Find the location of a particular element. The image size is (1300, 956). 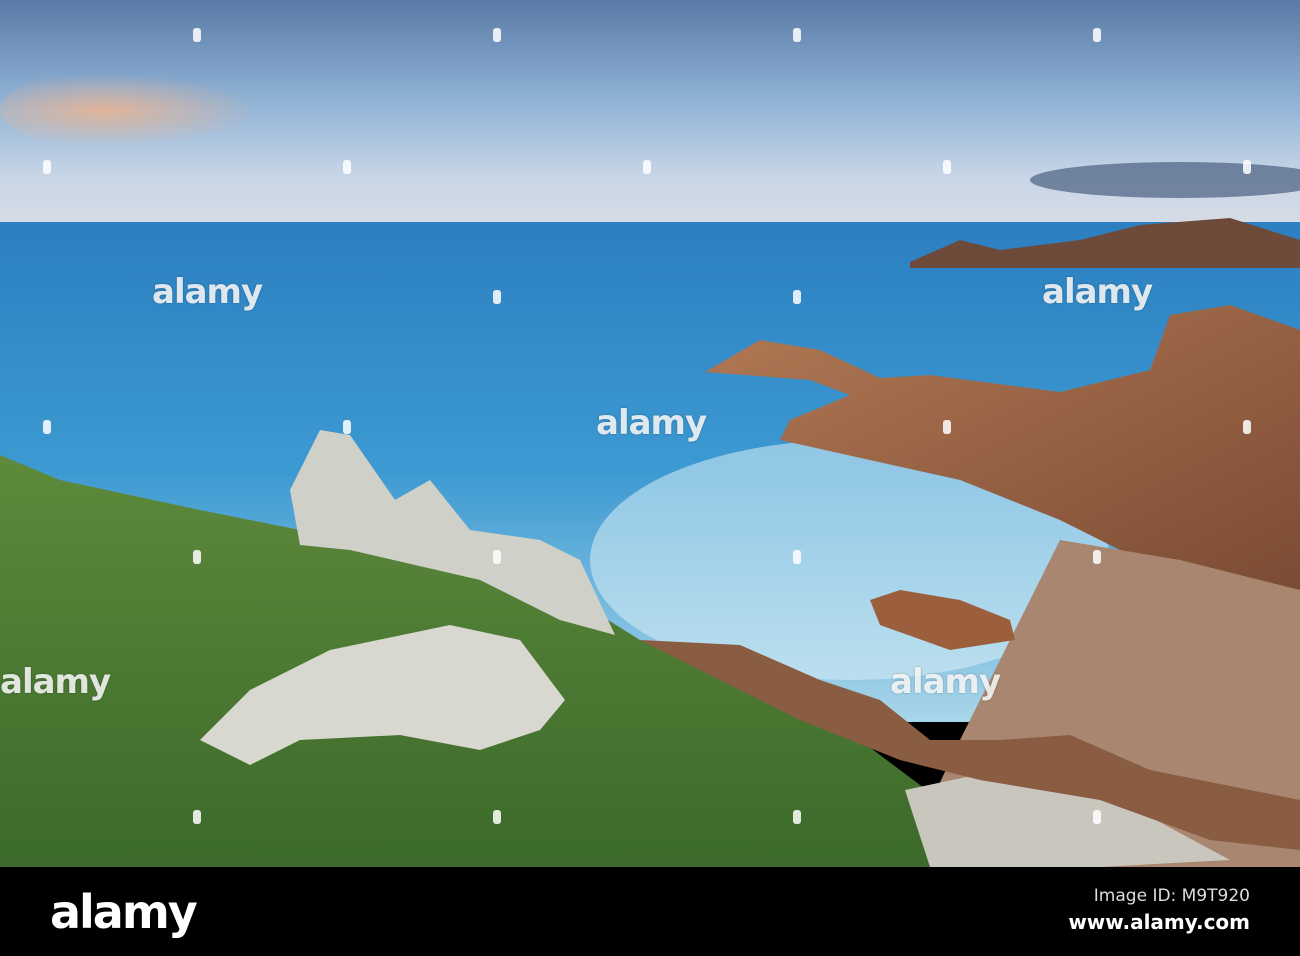

image-id: Image ID: M9T920 is located at coordinates (1171, 896).